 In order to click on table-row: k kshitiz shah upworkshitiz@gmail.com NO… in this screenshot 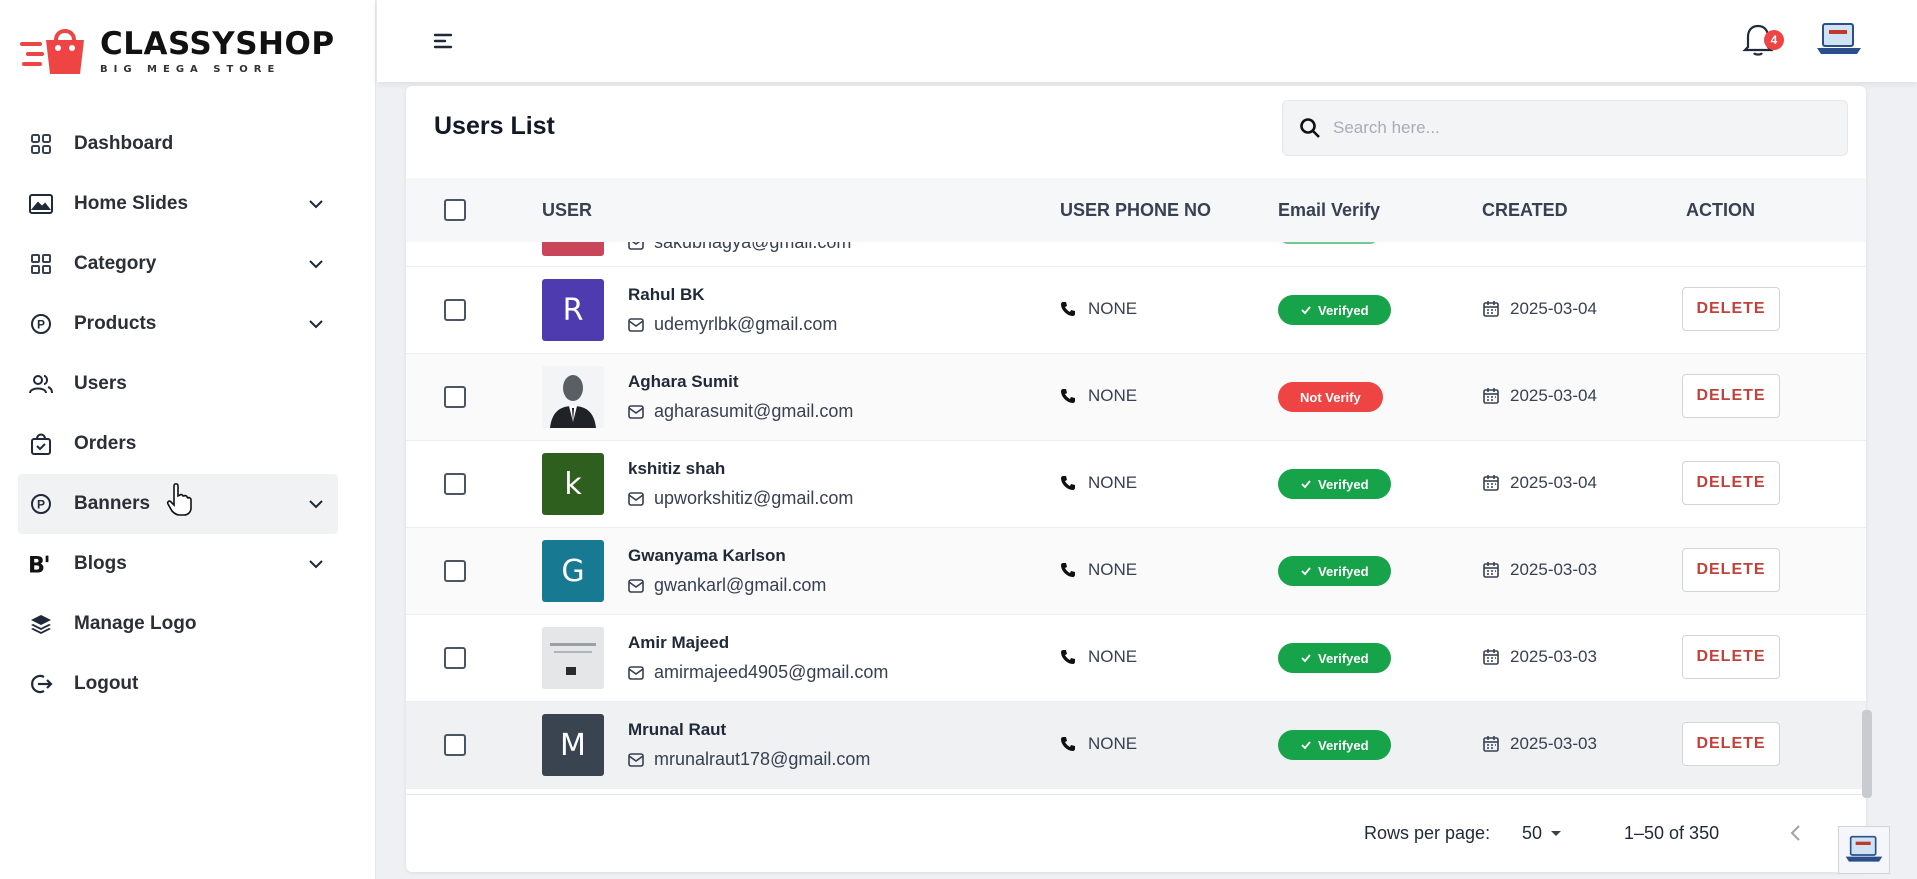, I will do `click(1136, 484)`.